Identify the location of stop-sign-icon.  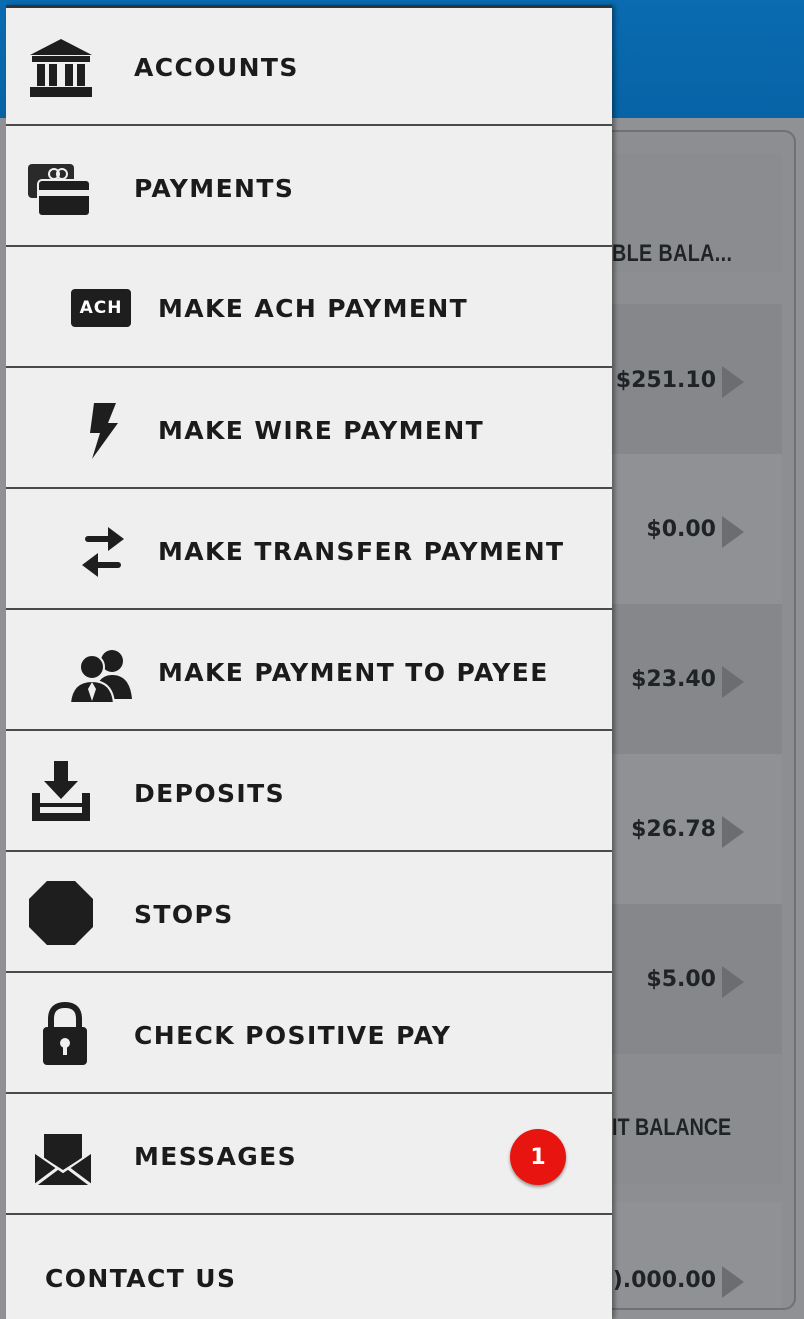
(61, 913).